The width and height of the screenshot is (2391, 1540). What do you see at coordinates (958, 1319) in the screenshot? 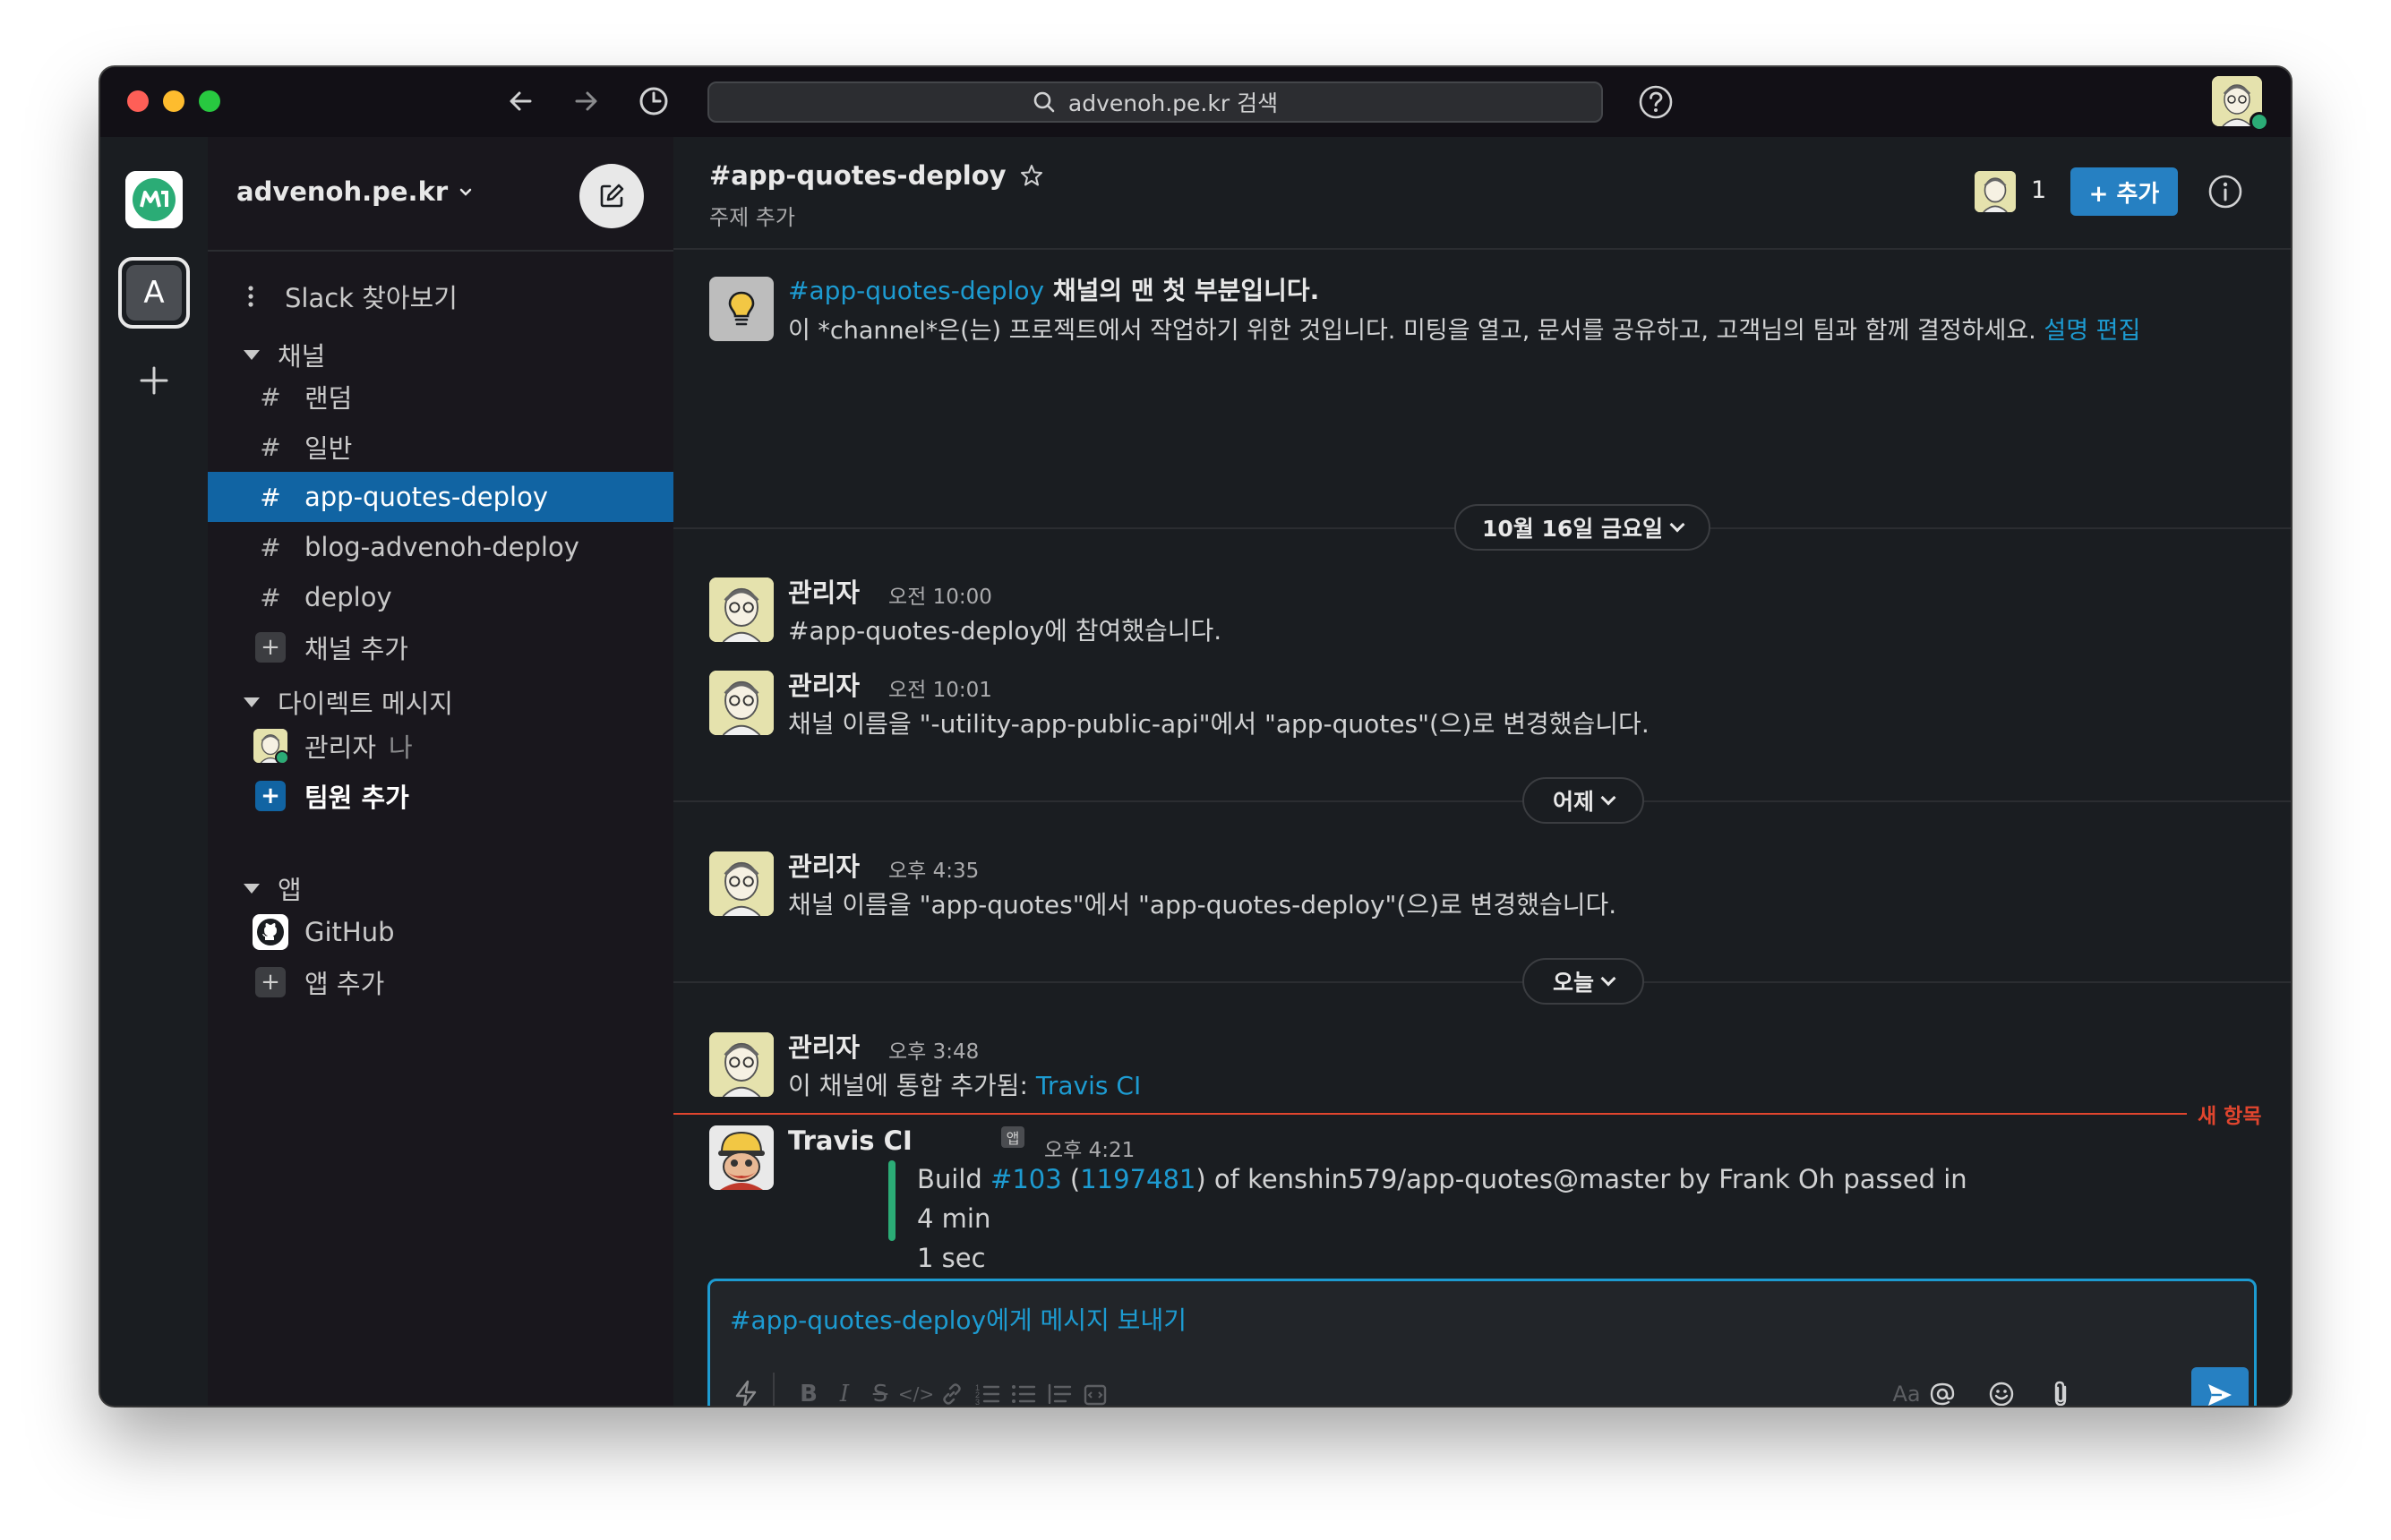
I see `composer-placeholder: #app-quotes-deploy에게 메시지 보내기` at bounding box center [958, 1319].